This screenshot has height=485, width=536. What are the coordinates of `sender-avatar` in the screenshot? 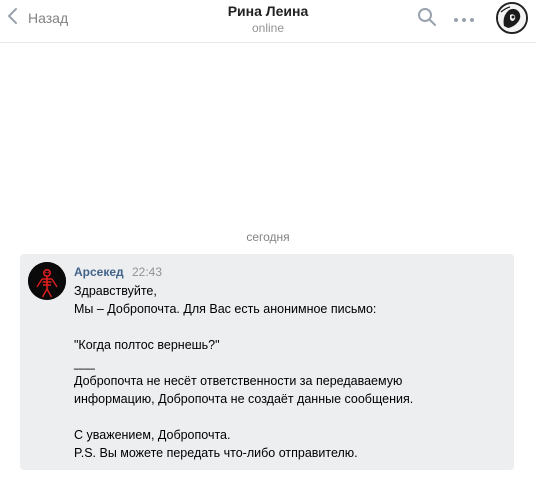 It's located at (47, 281).